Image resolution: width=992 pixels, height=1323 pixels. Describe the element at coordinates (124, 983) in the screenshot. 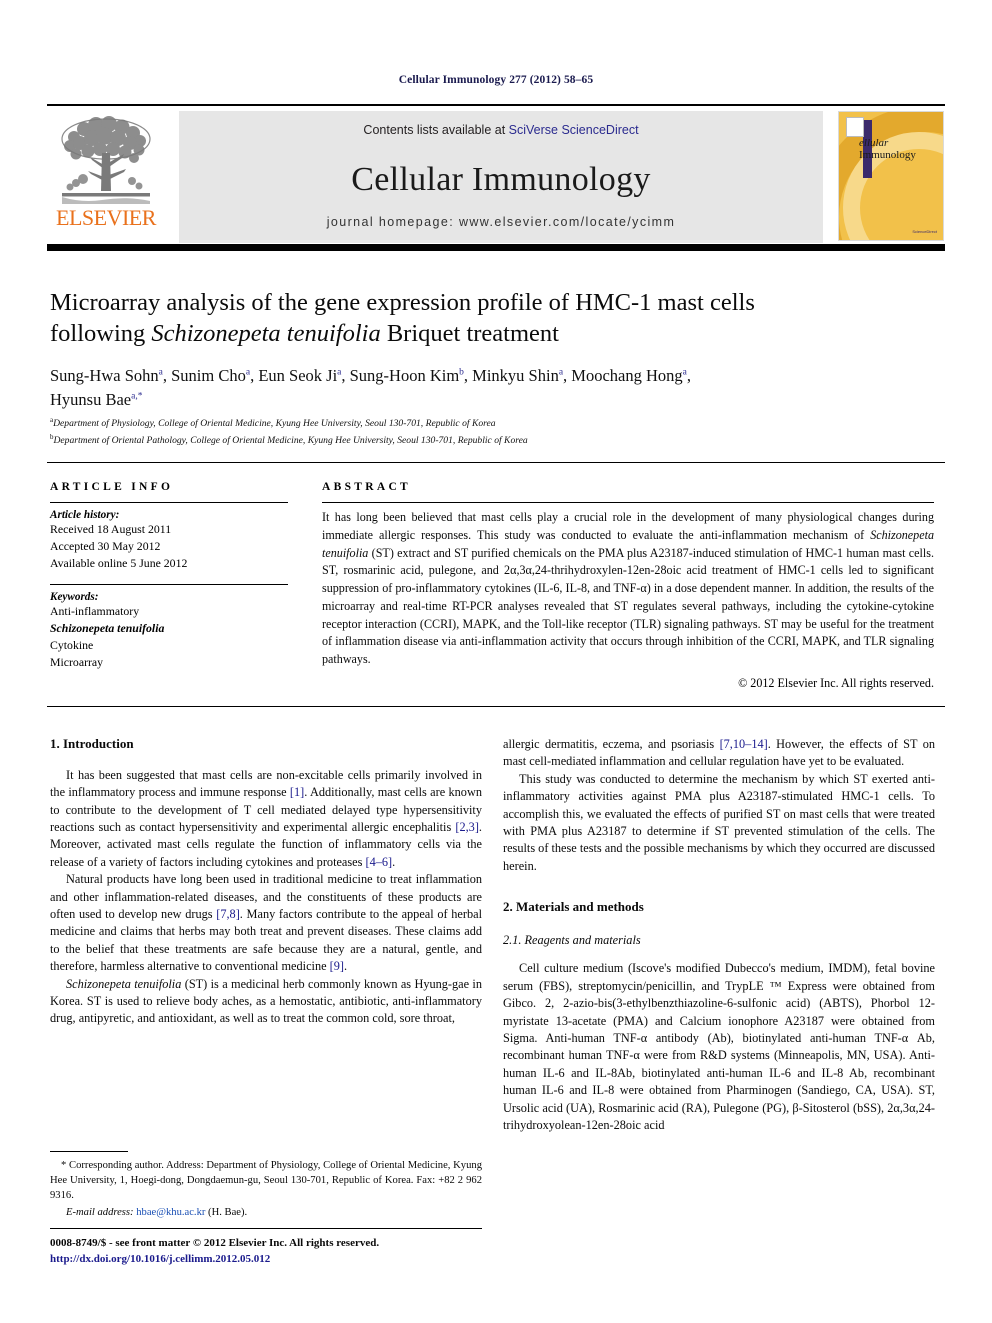

I see `species-name: Schizonepeta tenuifolia` at that location.